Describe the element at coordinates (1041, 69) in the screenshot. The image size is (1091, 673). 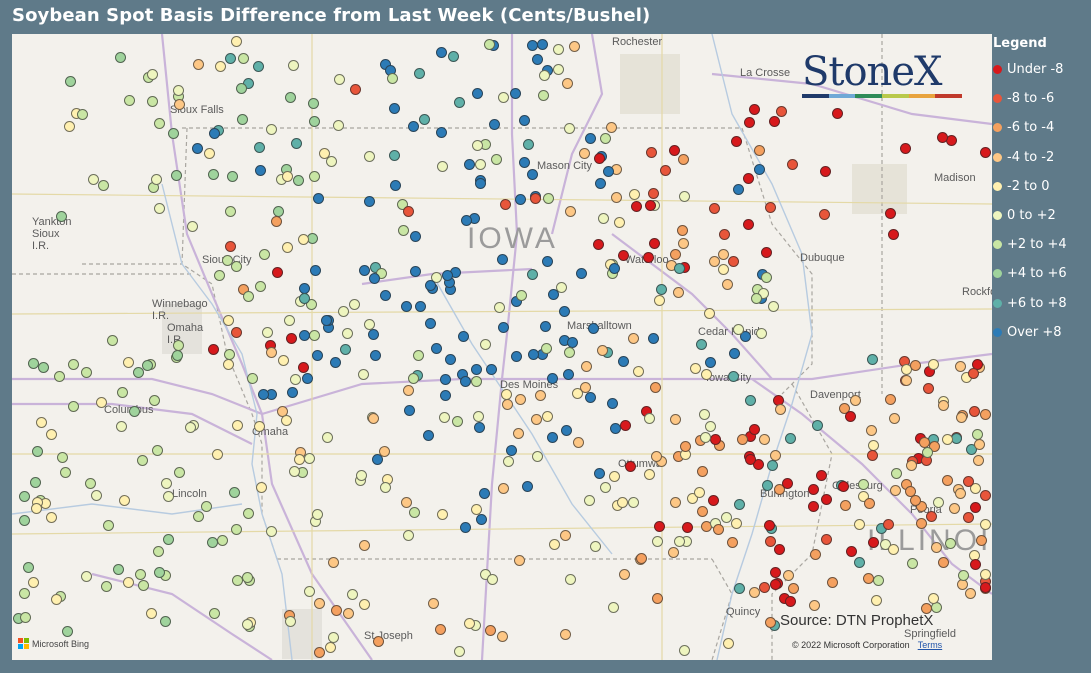
I see `legend-item: Under -8` at that location.